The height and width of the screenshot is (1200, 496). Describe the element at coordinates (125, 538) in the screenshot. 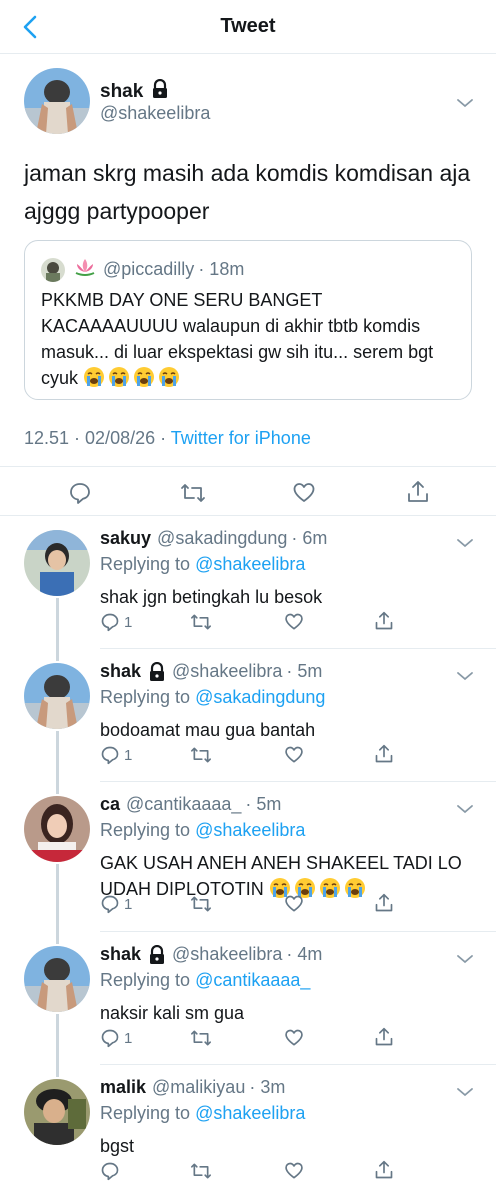

I see `author-name: sakuy` at that location.